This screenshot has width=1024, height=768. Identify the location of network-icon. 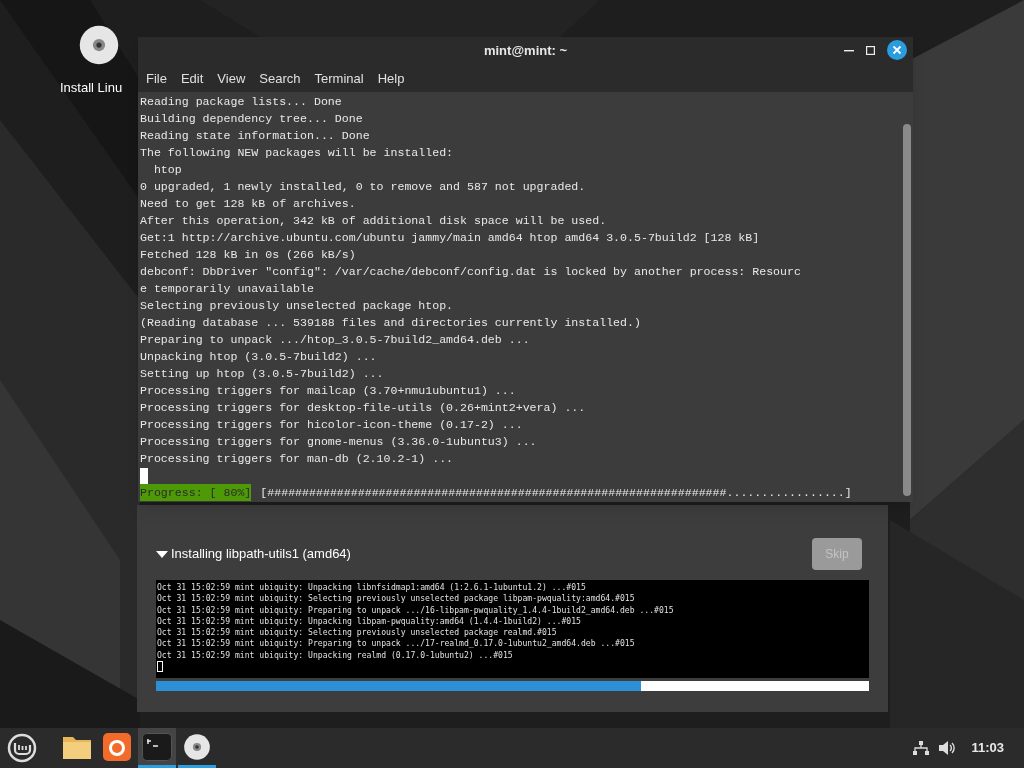
(921, 748).